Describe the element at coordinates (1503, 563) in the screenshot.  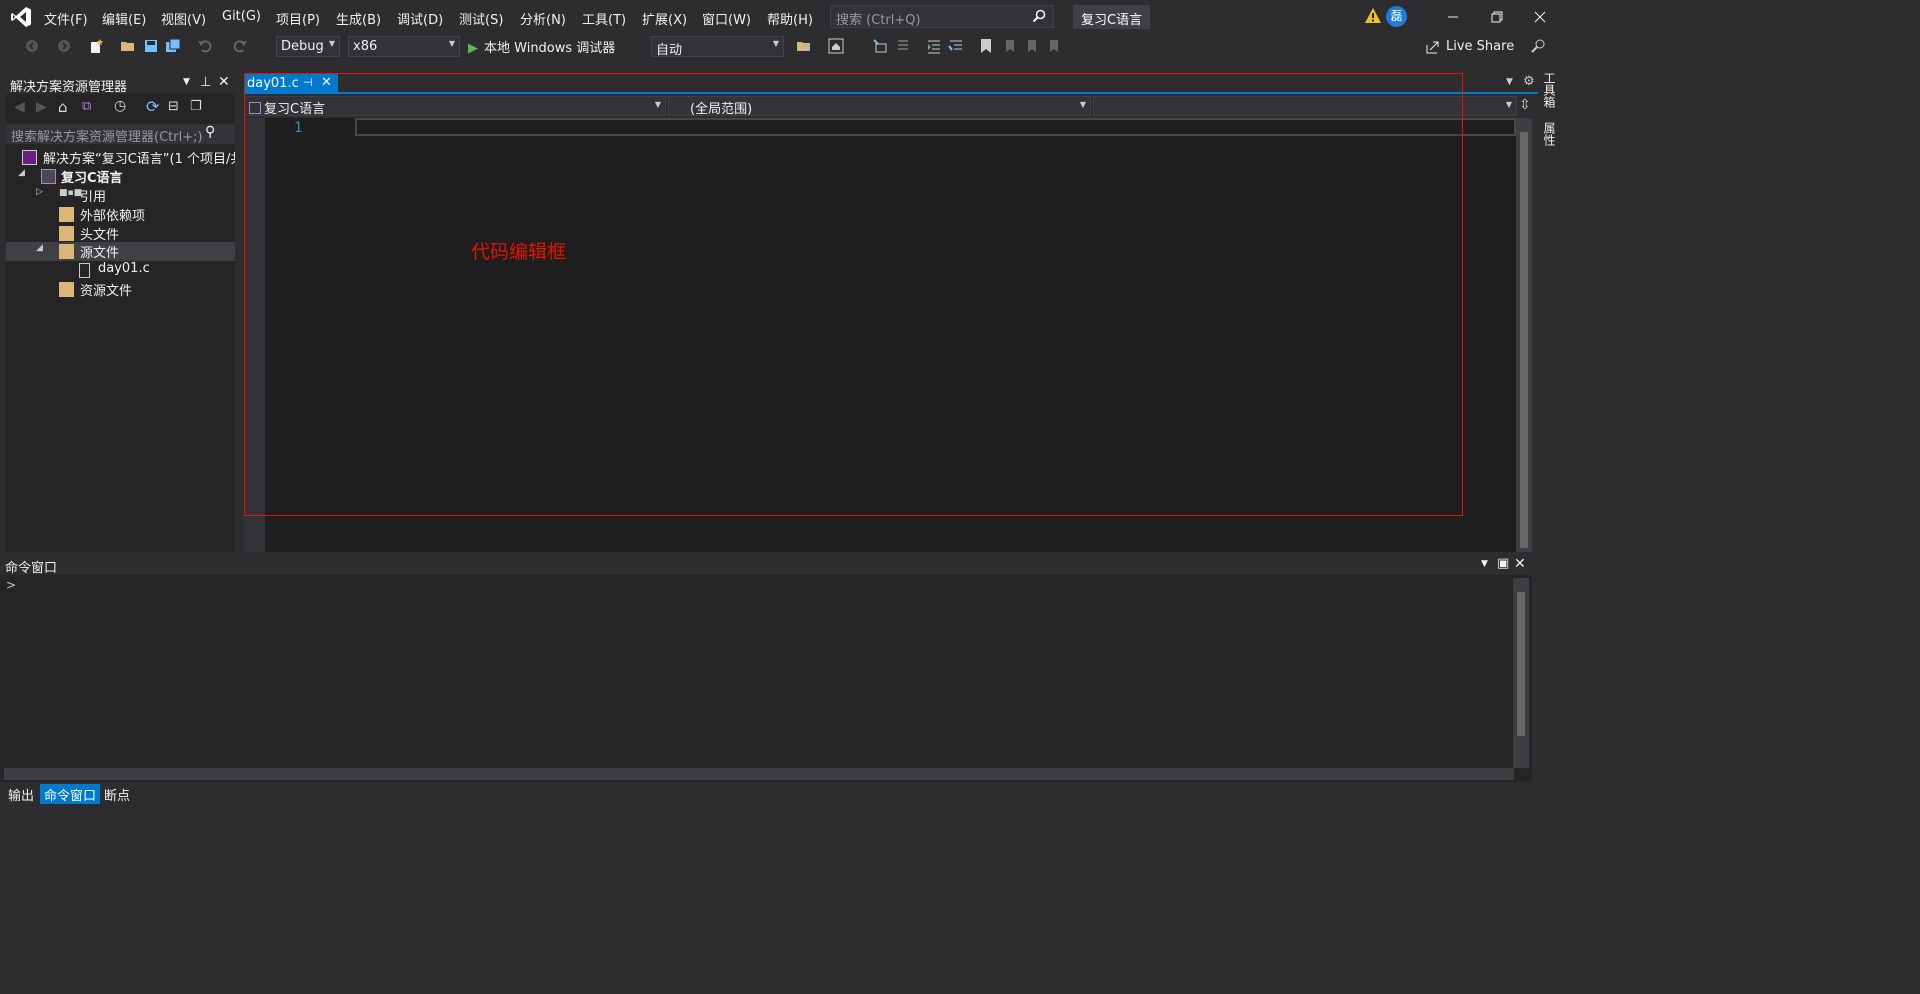
I see `maximize-icon: ▣` at that location.